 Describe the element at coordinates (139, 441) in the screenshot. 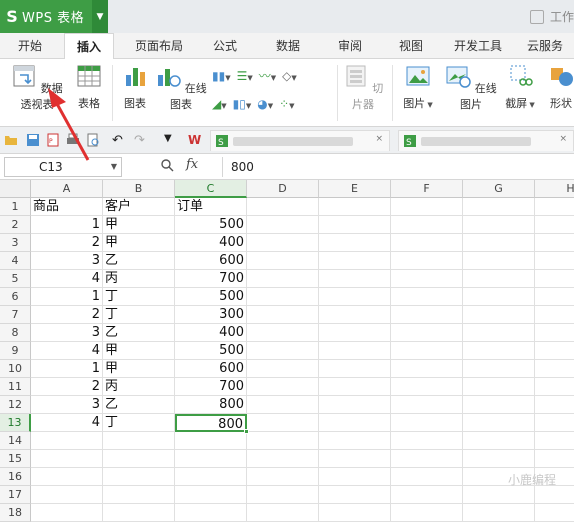

I see `cell-b14` at that location.